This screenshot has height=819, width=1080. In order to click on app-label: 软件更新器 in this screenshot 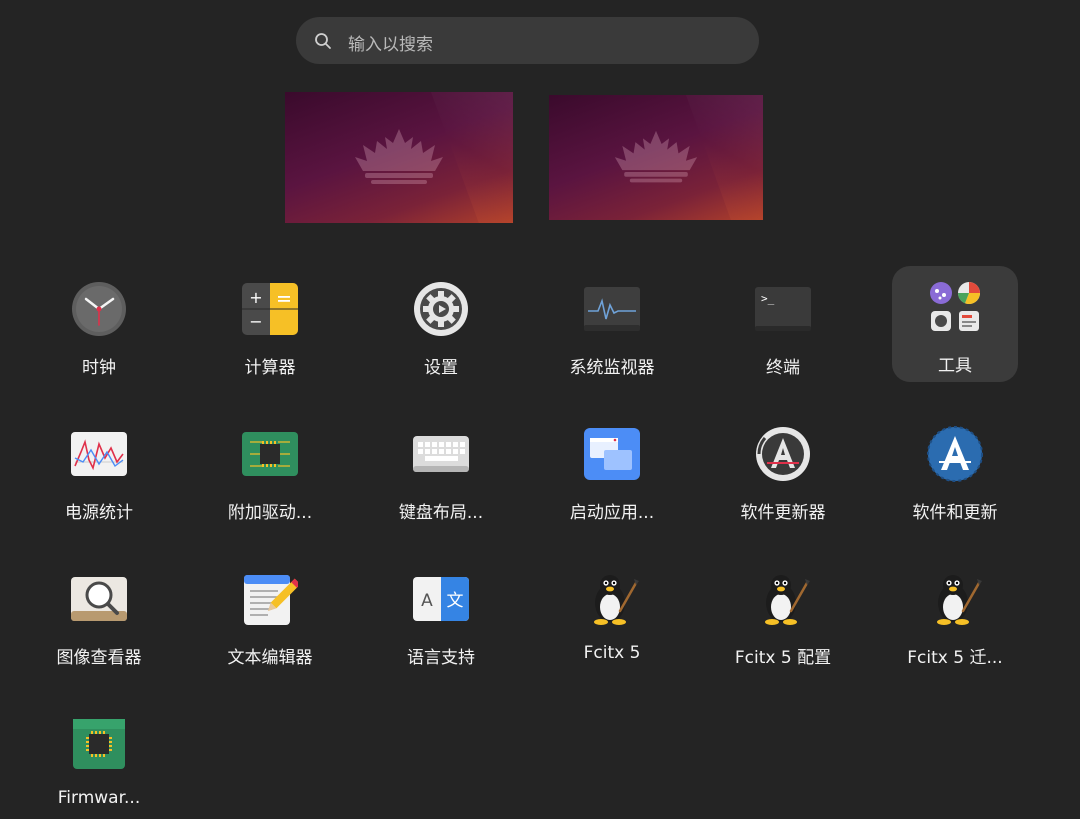, I will do `click(783, 513)`.